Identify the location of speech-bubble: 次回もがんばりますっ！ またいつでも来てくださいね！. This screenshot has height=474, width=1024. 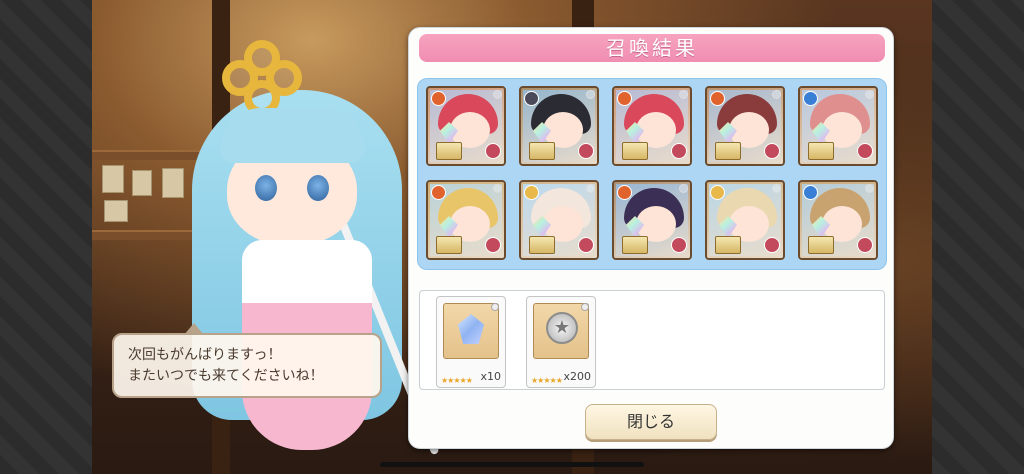
(247, 360).